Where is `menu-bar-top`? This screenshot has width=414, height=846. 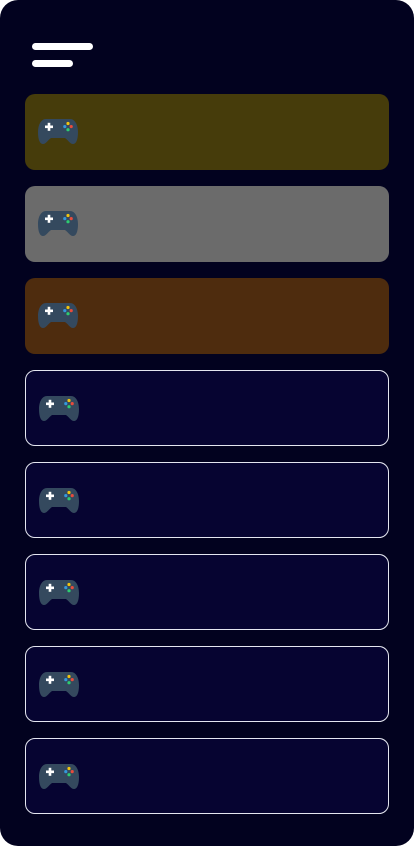
menu-bar-top is located at coordinates (62, 46).